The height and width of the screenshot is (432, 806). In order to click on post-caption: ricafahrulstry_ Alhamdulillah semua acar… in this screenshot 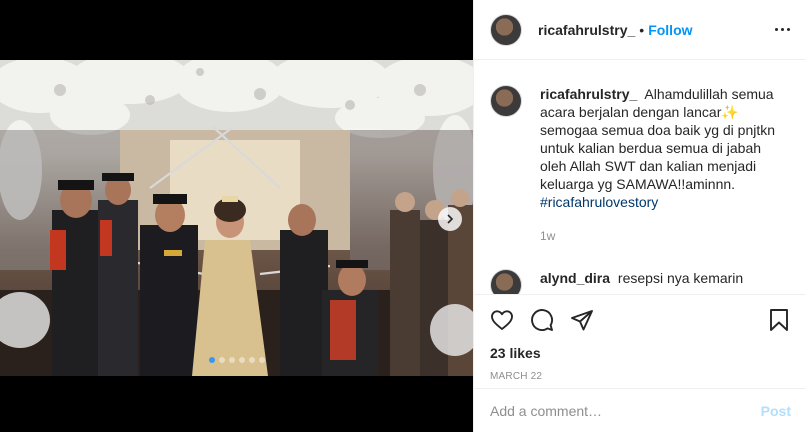, I will do `click(640, 161)`.